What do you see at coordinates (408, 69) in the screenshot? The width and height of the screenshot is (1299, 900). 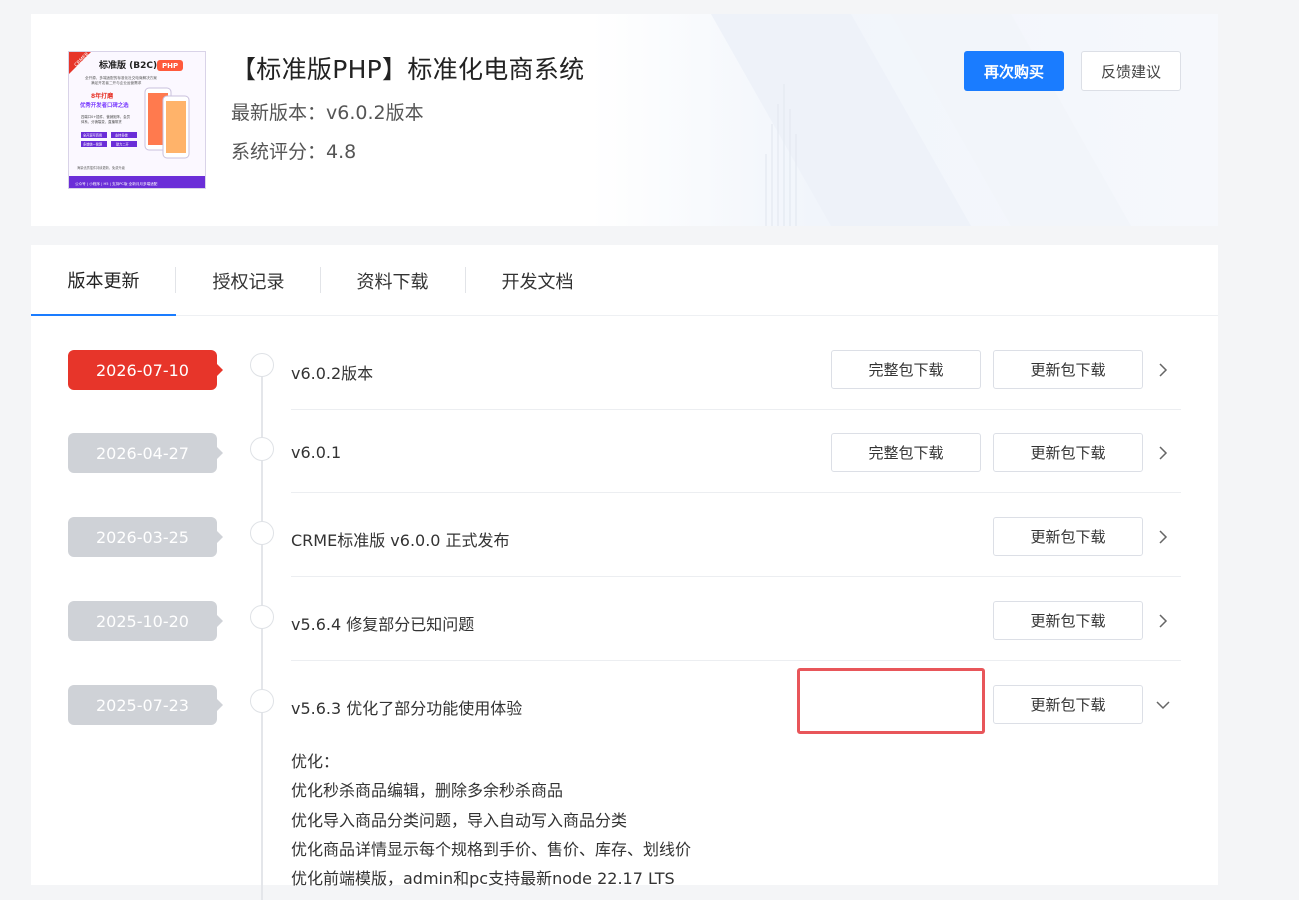 I see `product-title: 【标准版PHP】标准化电商系统` at bounding box center [408, 69].